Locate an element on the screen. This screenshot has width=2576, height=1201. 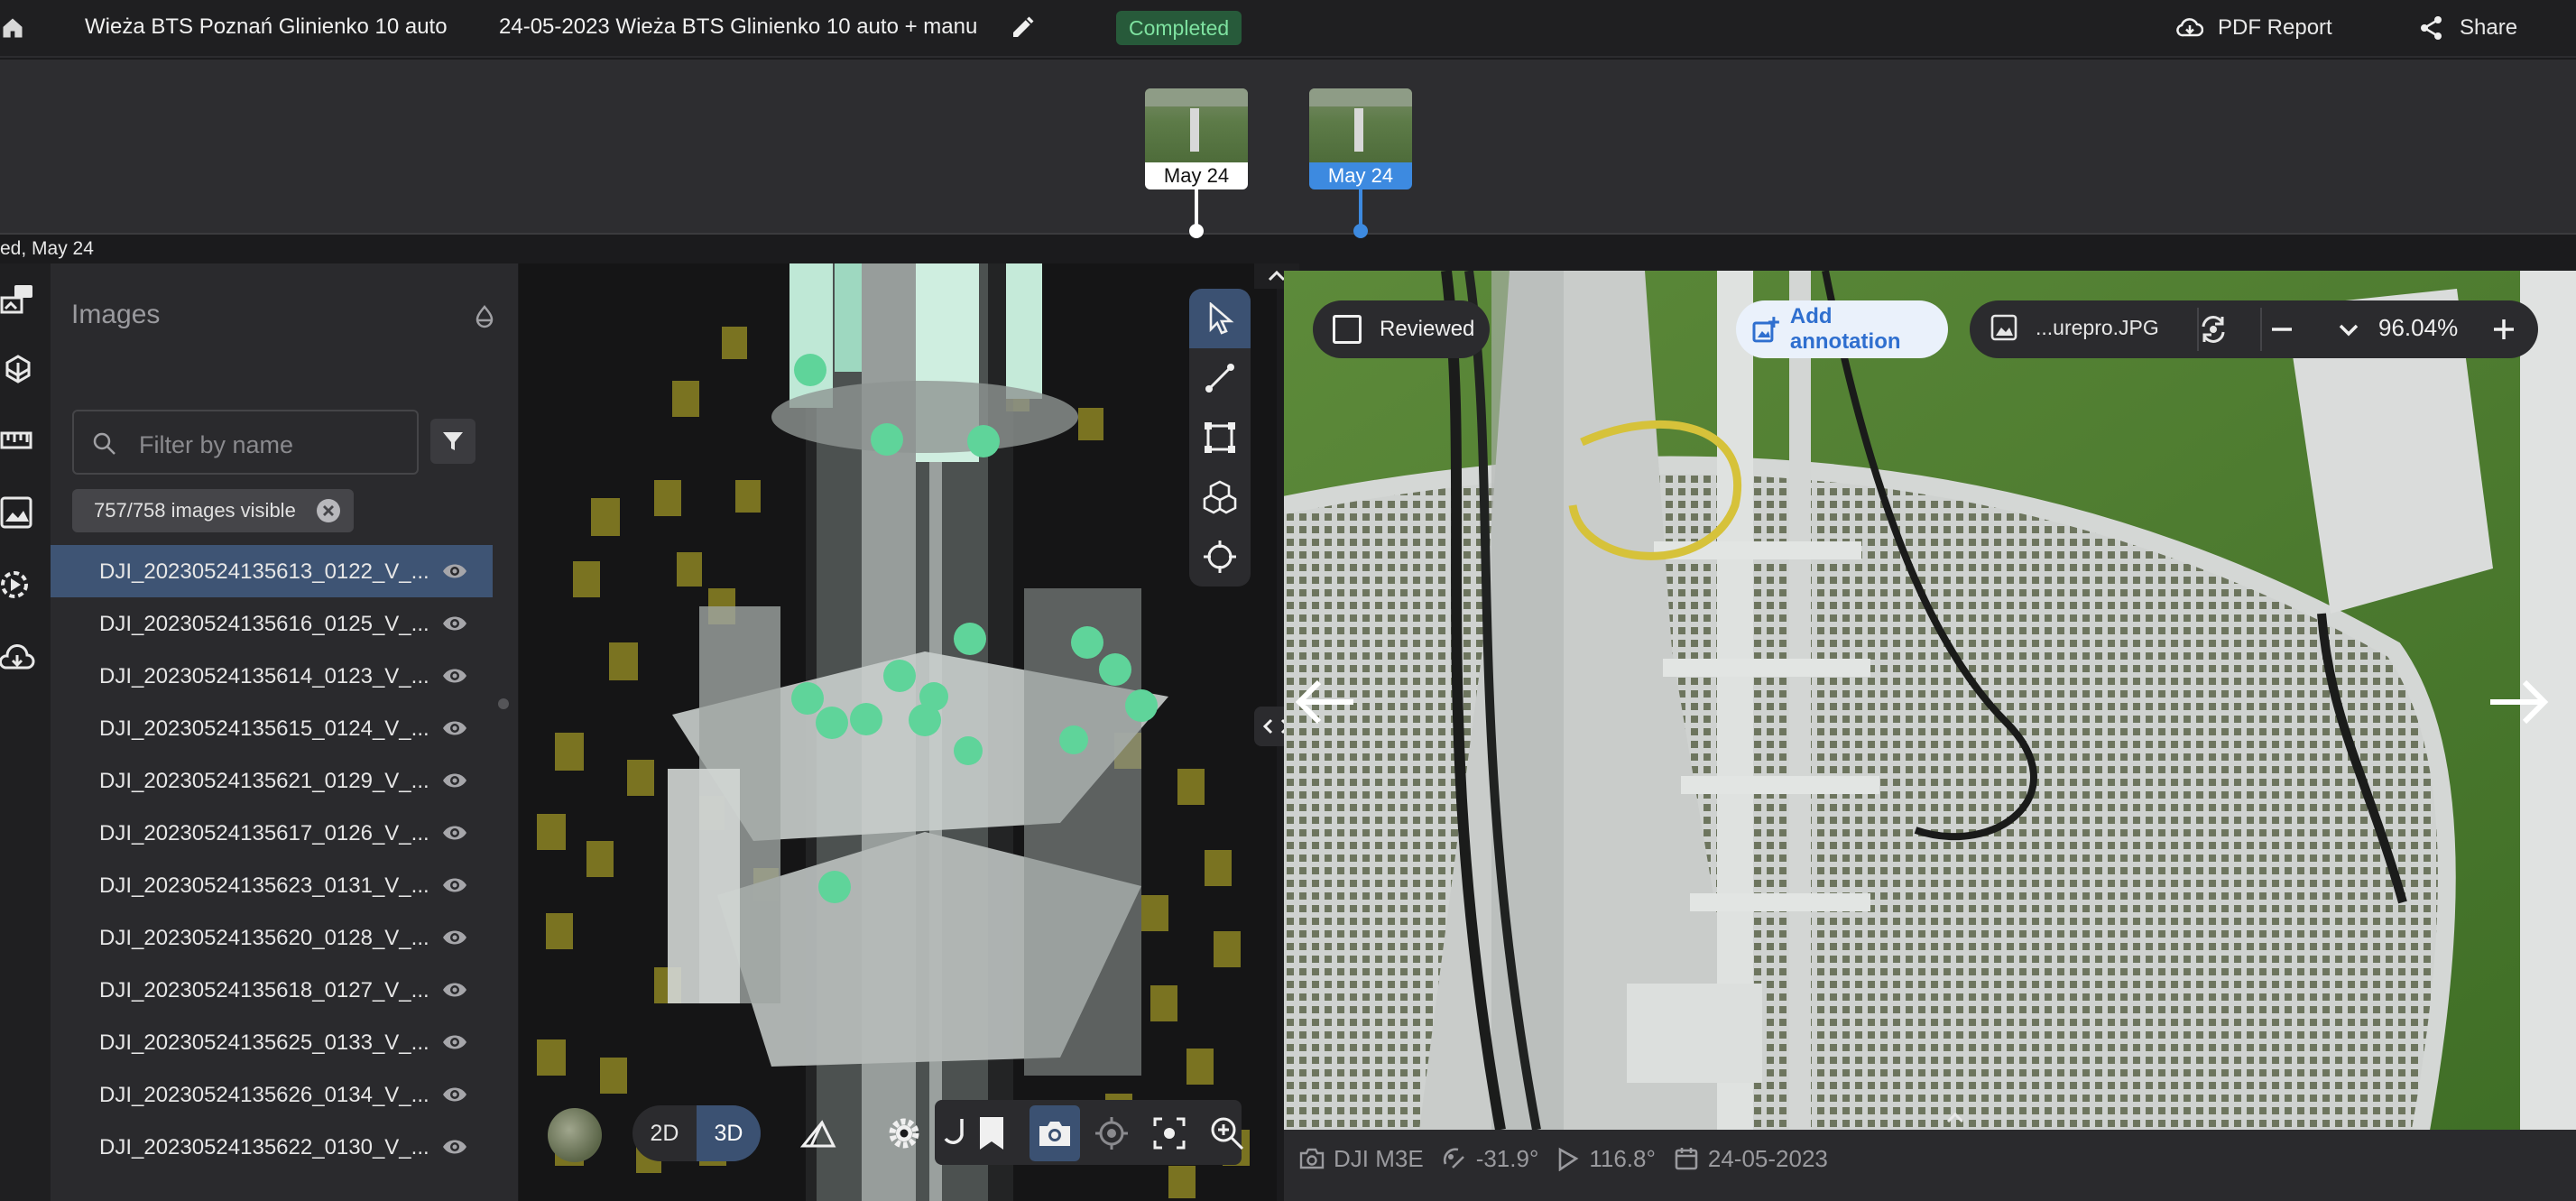
timeline-stem is located at coordinates (1196, 208).